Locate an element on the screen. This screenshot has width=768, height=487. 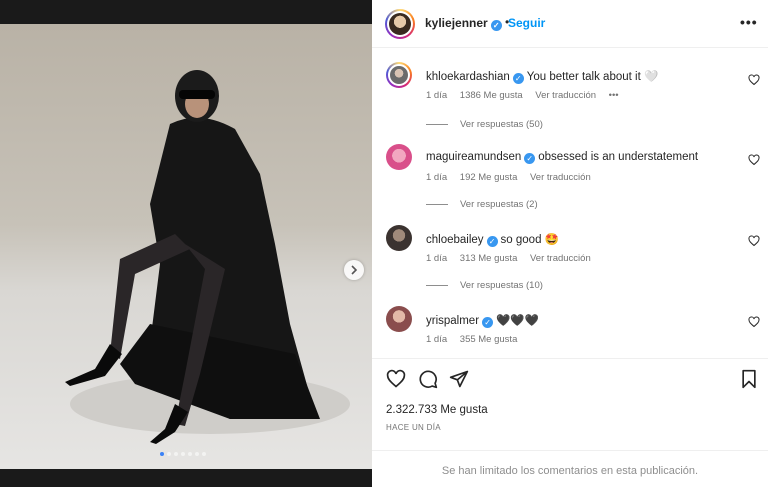
comment-line: chloebailey ✓ so good 🤩 is located at coordinates (492, 239).